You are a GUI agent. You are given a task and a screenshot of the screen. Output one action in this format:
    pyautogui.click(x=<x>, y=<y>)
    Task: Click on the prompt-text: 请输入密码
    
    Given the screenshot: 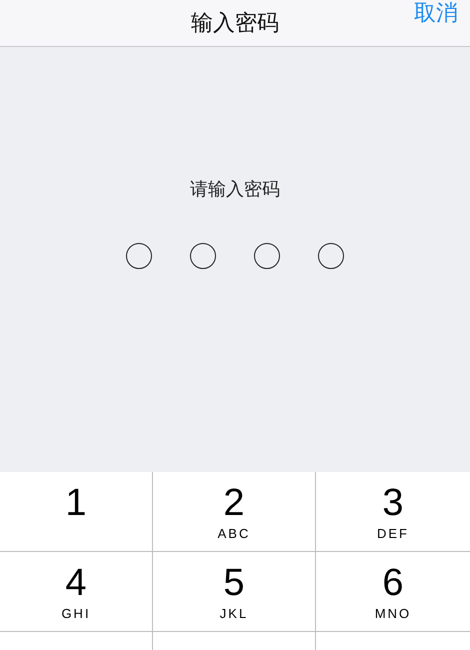 What is the action you would take?
    pyautogui.click(x=235, y=189)
    